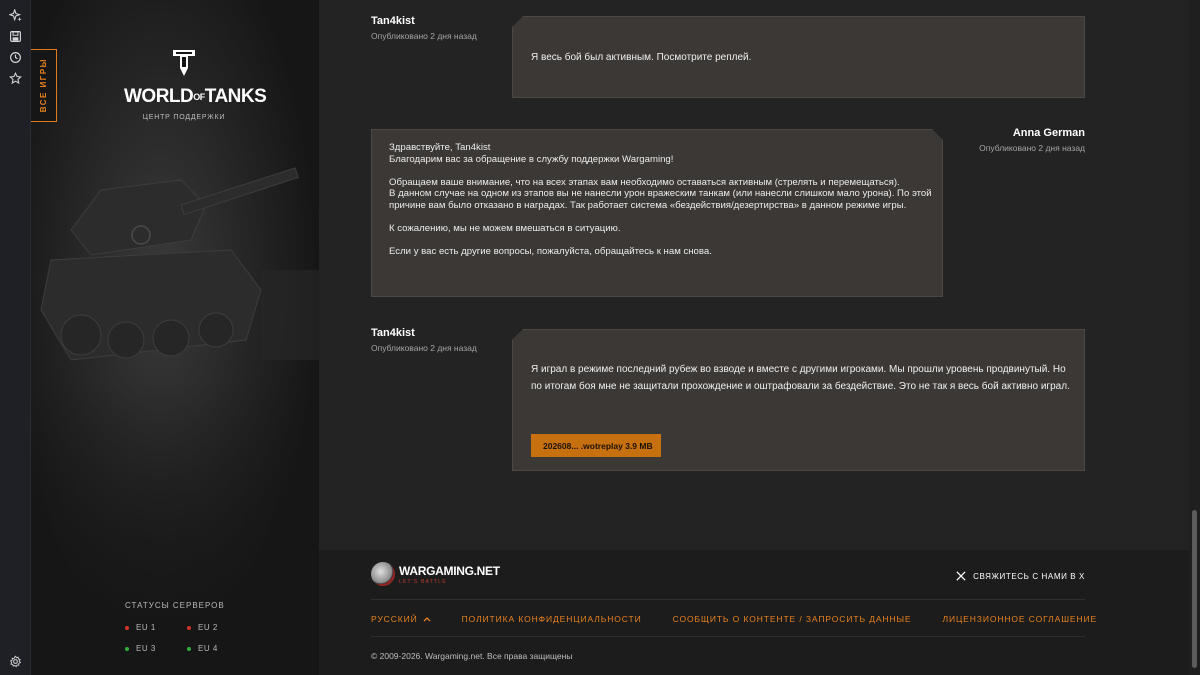 Image resolution: width=1200 pixels, height=675 pixels. I want to click on wargaming-emblem-icon, so click(383, 574).